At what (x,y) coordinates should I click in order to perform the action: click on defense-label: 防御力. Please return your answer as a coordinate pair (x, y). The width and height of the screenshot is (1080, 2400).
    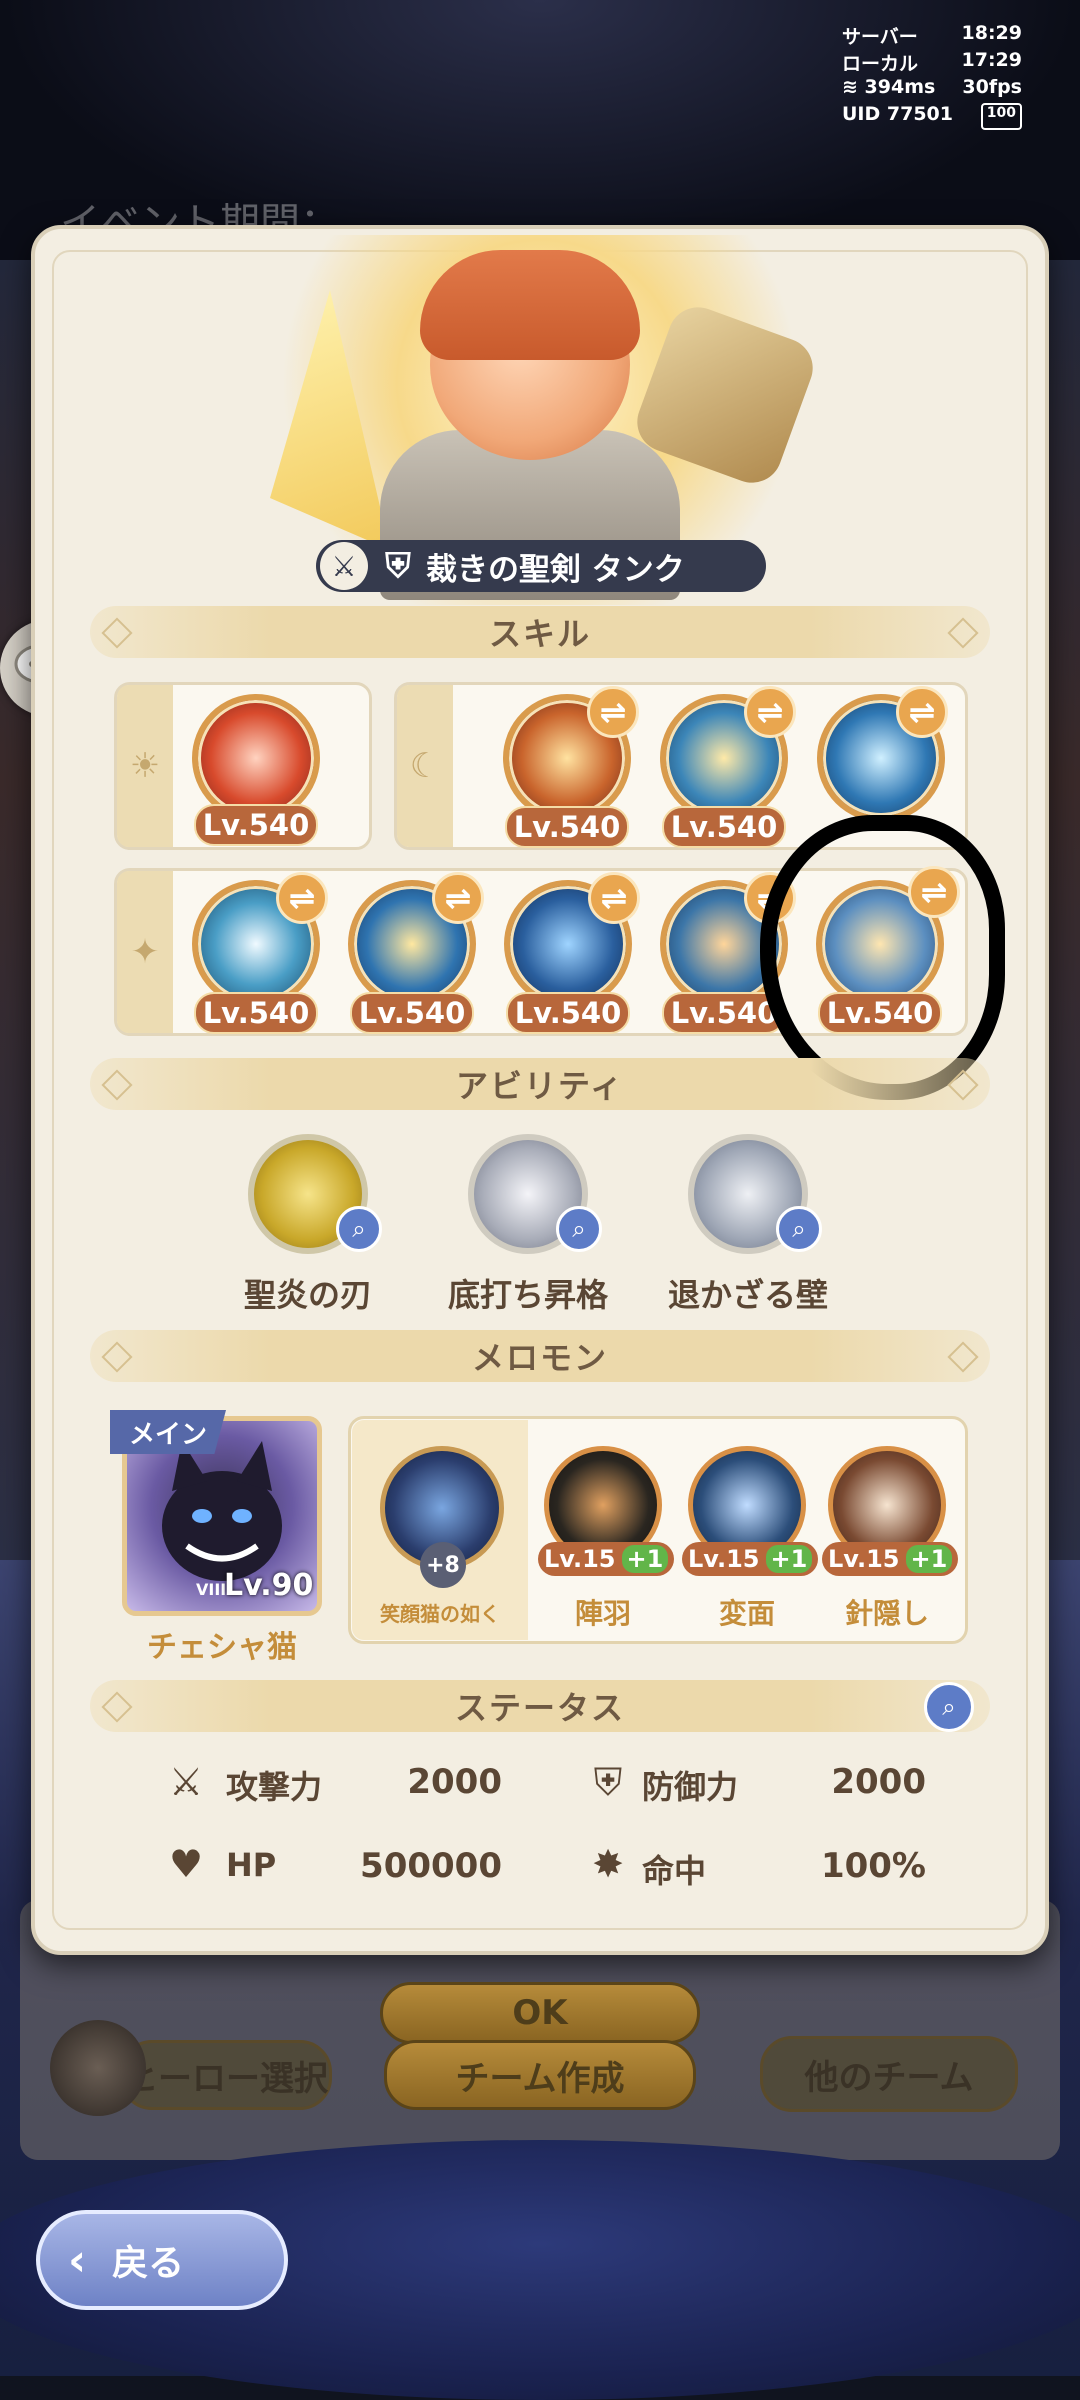
    Looking at the image, I should click on (690, 1787).